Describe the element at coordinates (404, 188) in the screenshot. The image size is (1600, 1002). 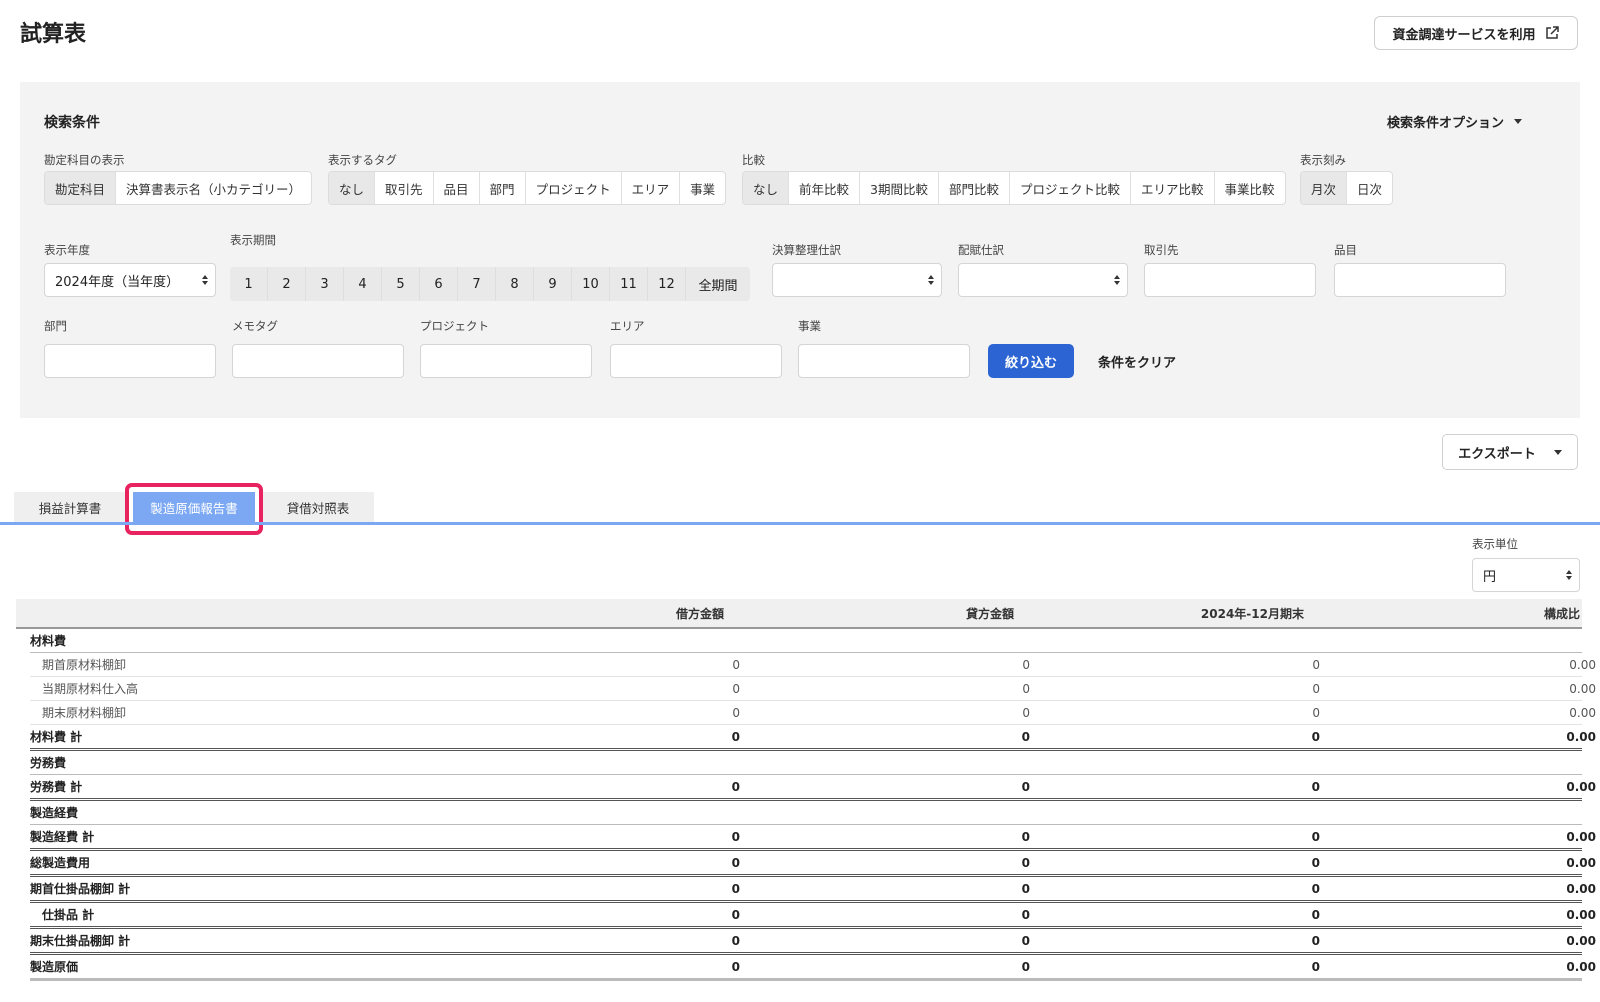
I see `tag-option: 取引先` at that location.